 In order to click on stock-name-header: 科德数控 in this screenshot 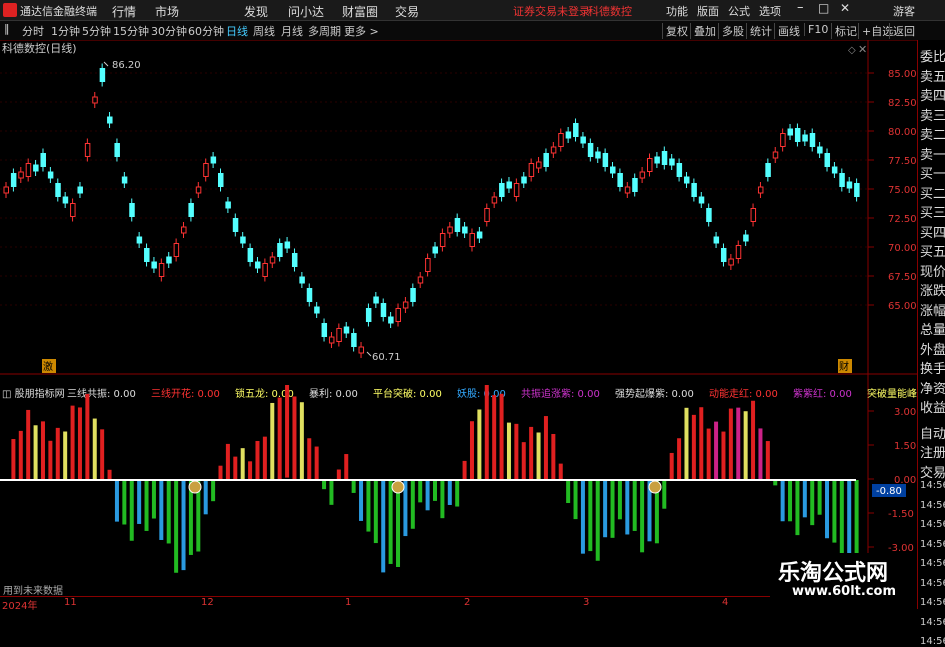, I will do `click(610, 11)`.